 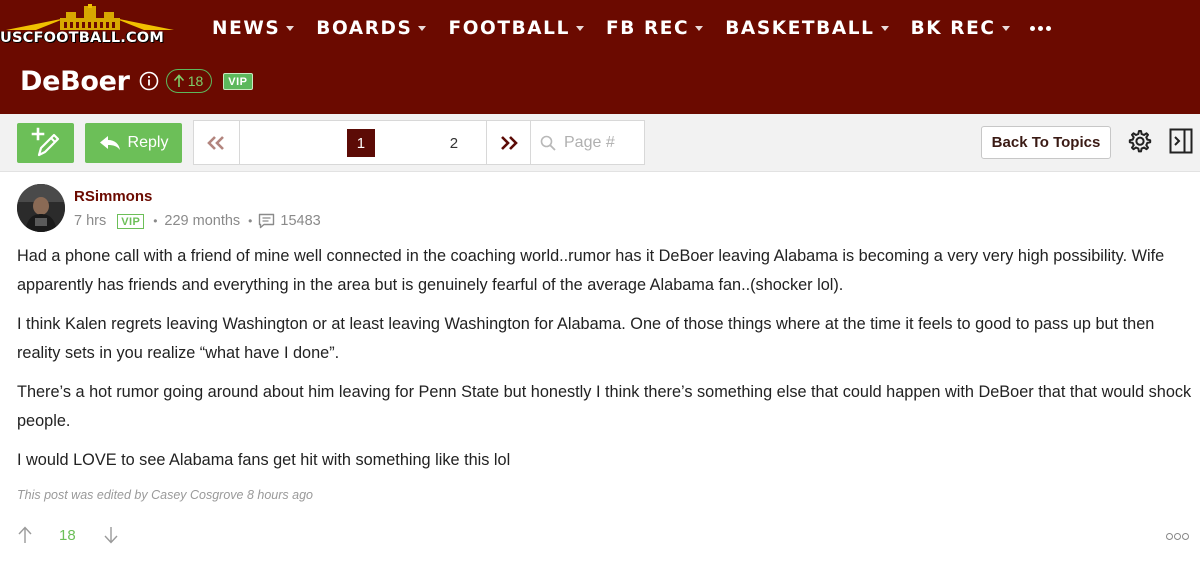 What do you see at coordinates (604, 142) in the screenshot?
I see `page-number-input` at bounding box center [604, 142].